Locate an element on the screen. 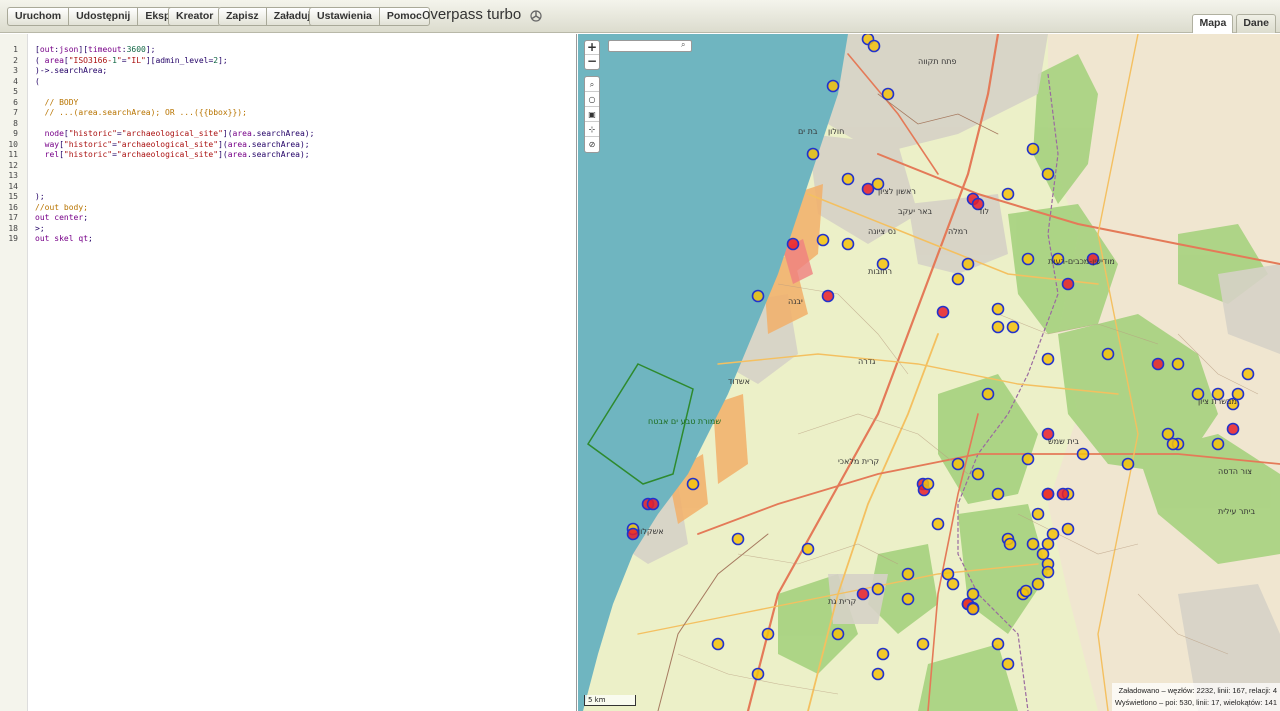 The width and height of the screenshot is (1280, 711). zoom-in-button: + is located at coordinates (592, 48).